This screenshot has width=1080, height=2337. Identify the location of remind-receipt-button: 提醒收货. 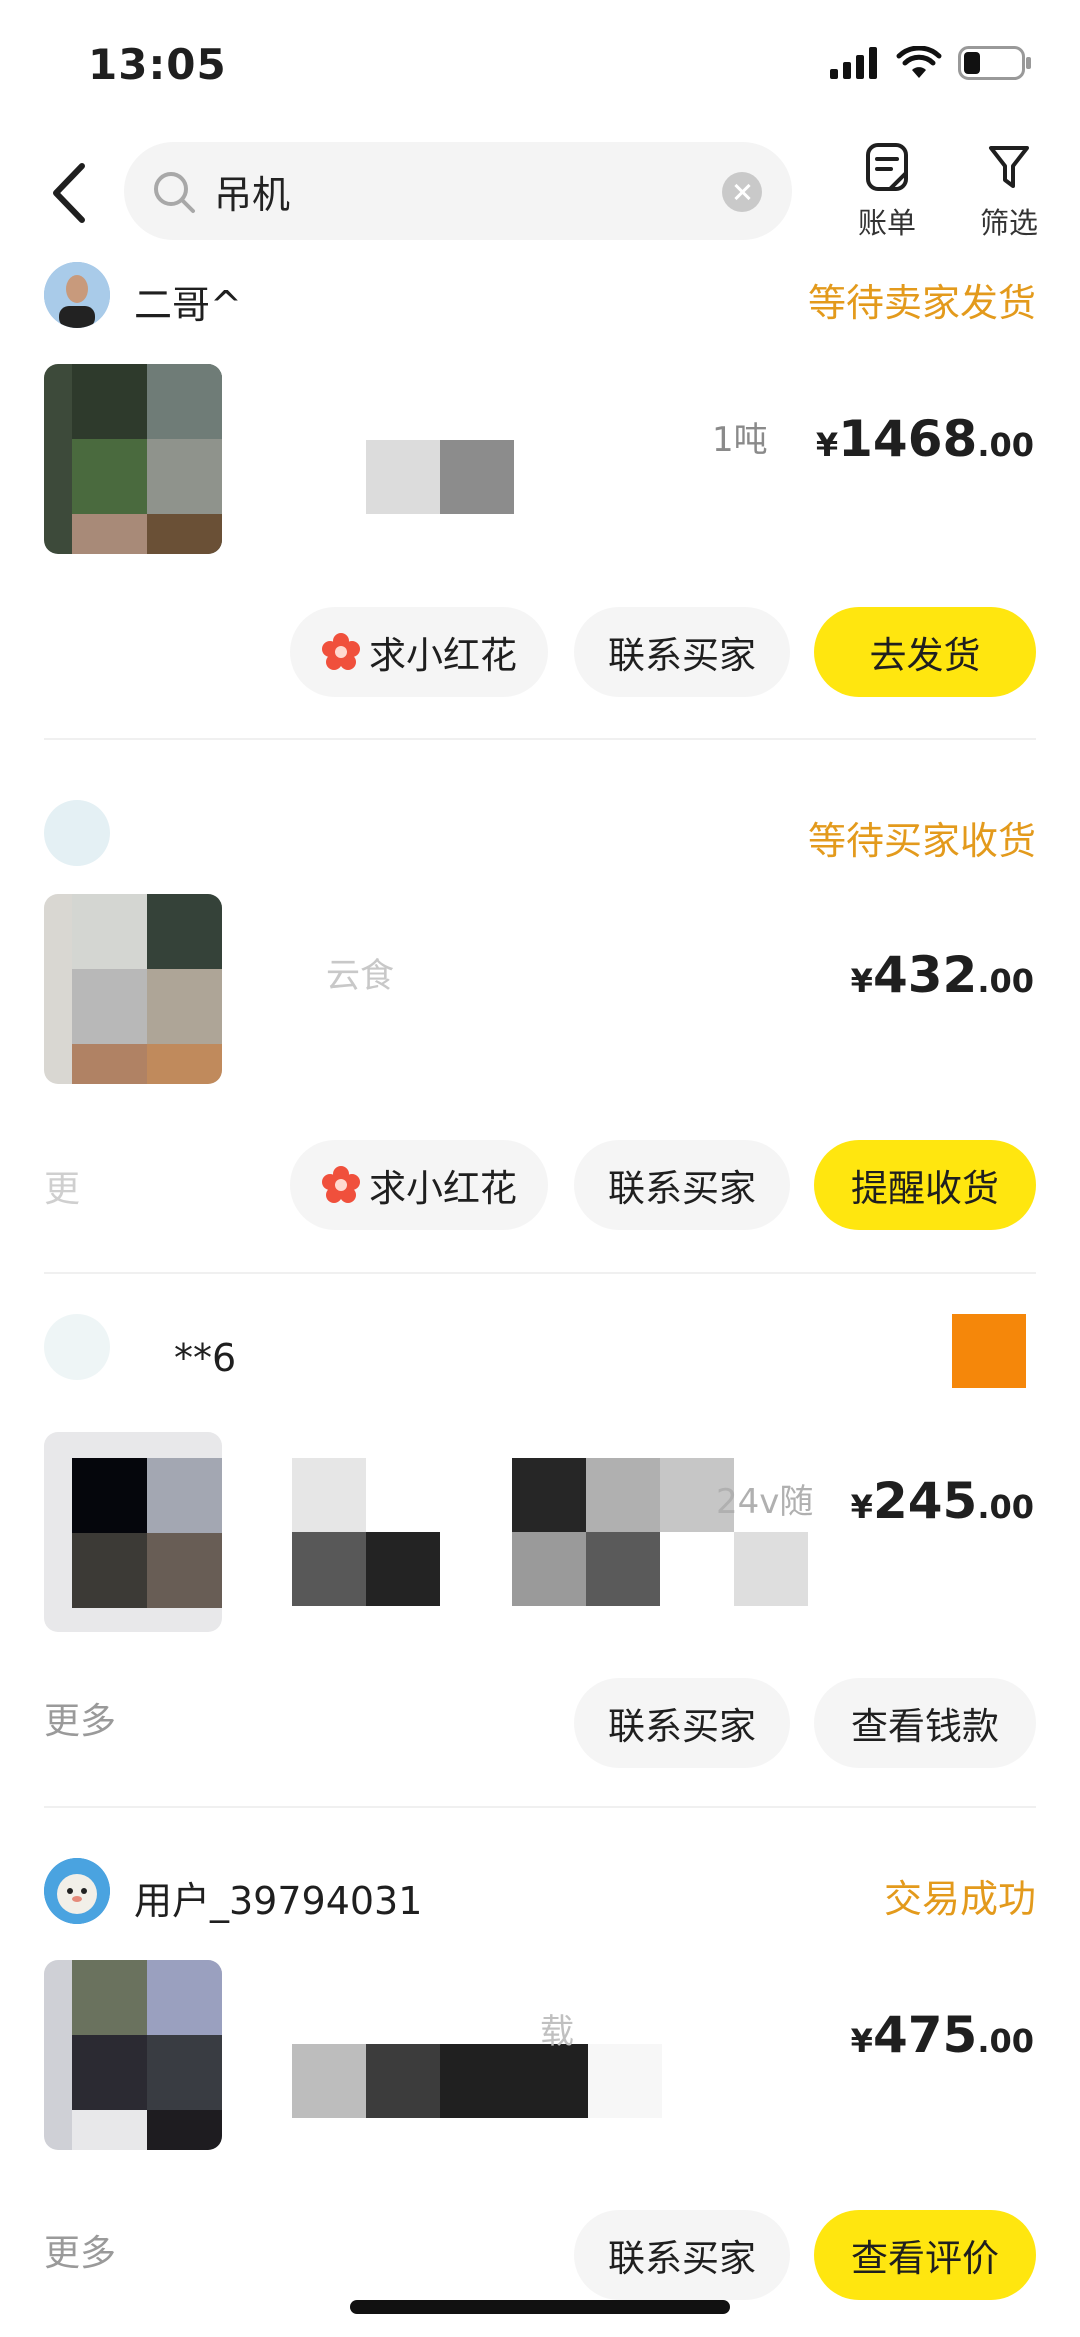
(925, 1185).